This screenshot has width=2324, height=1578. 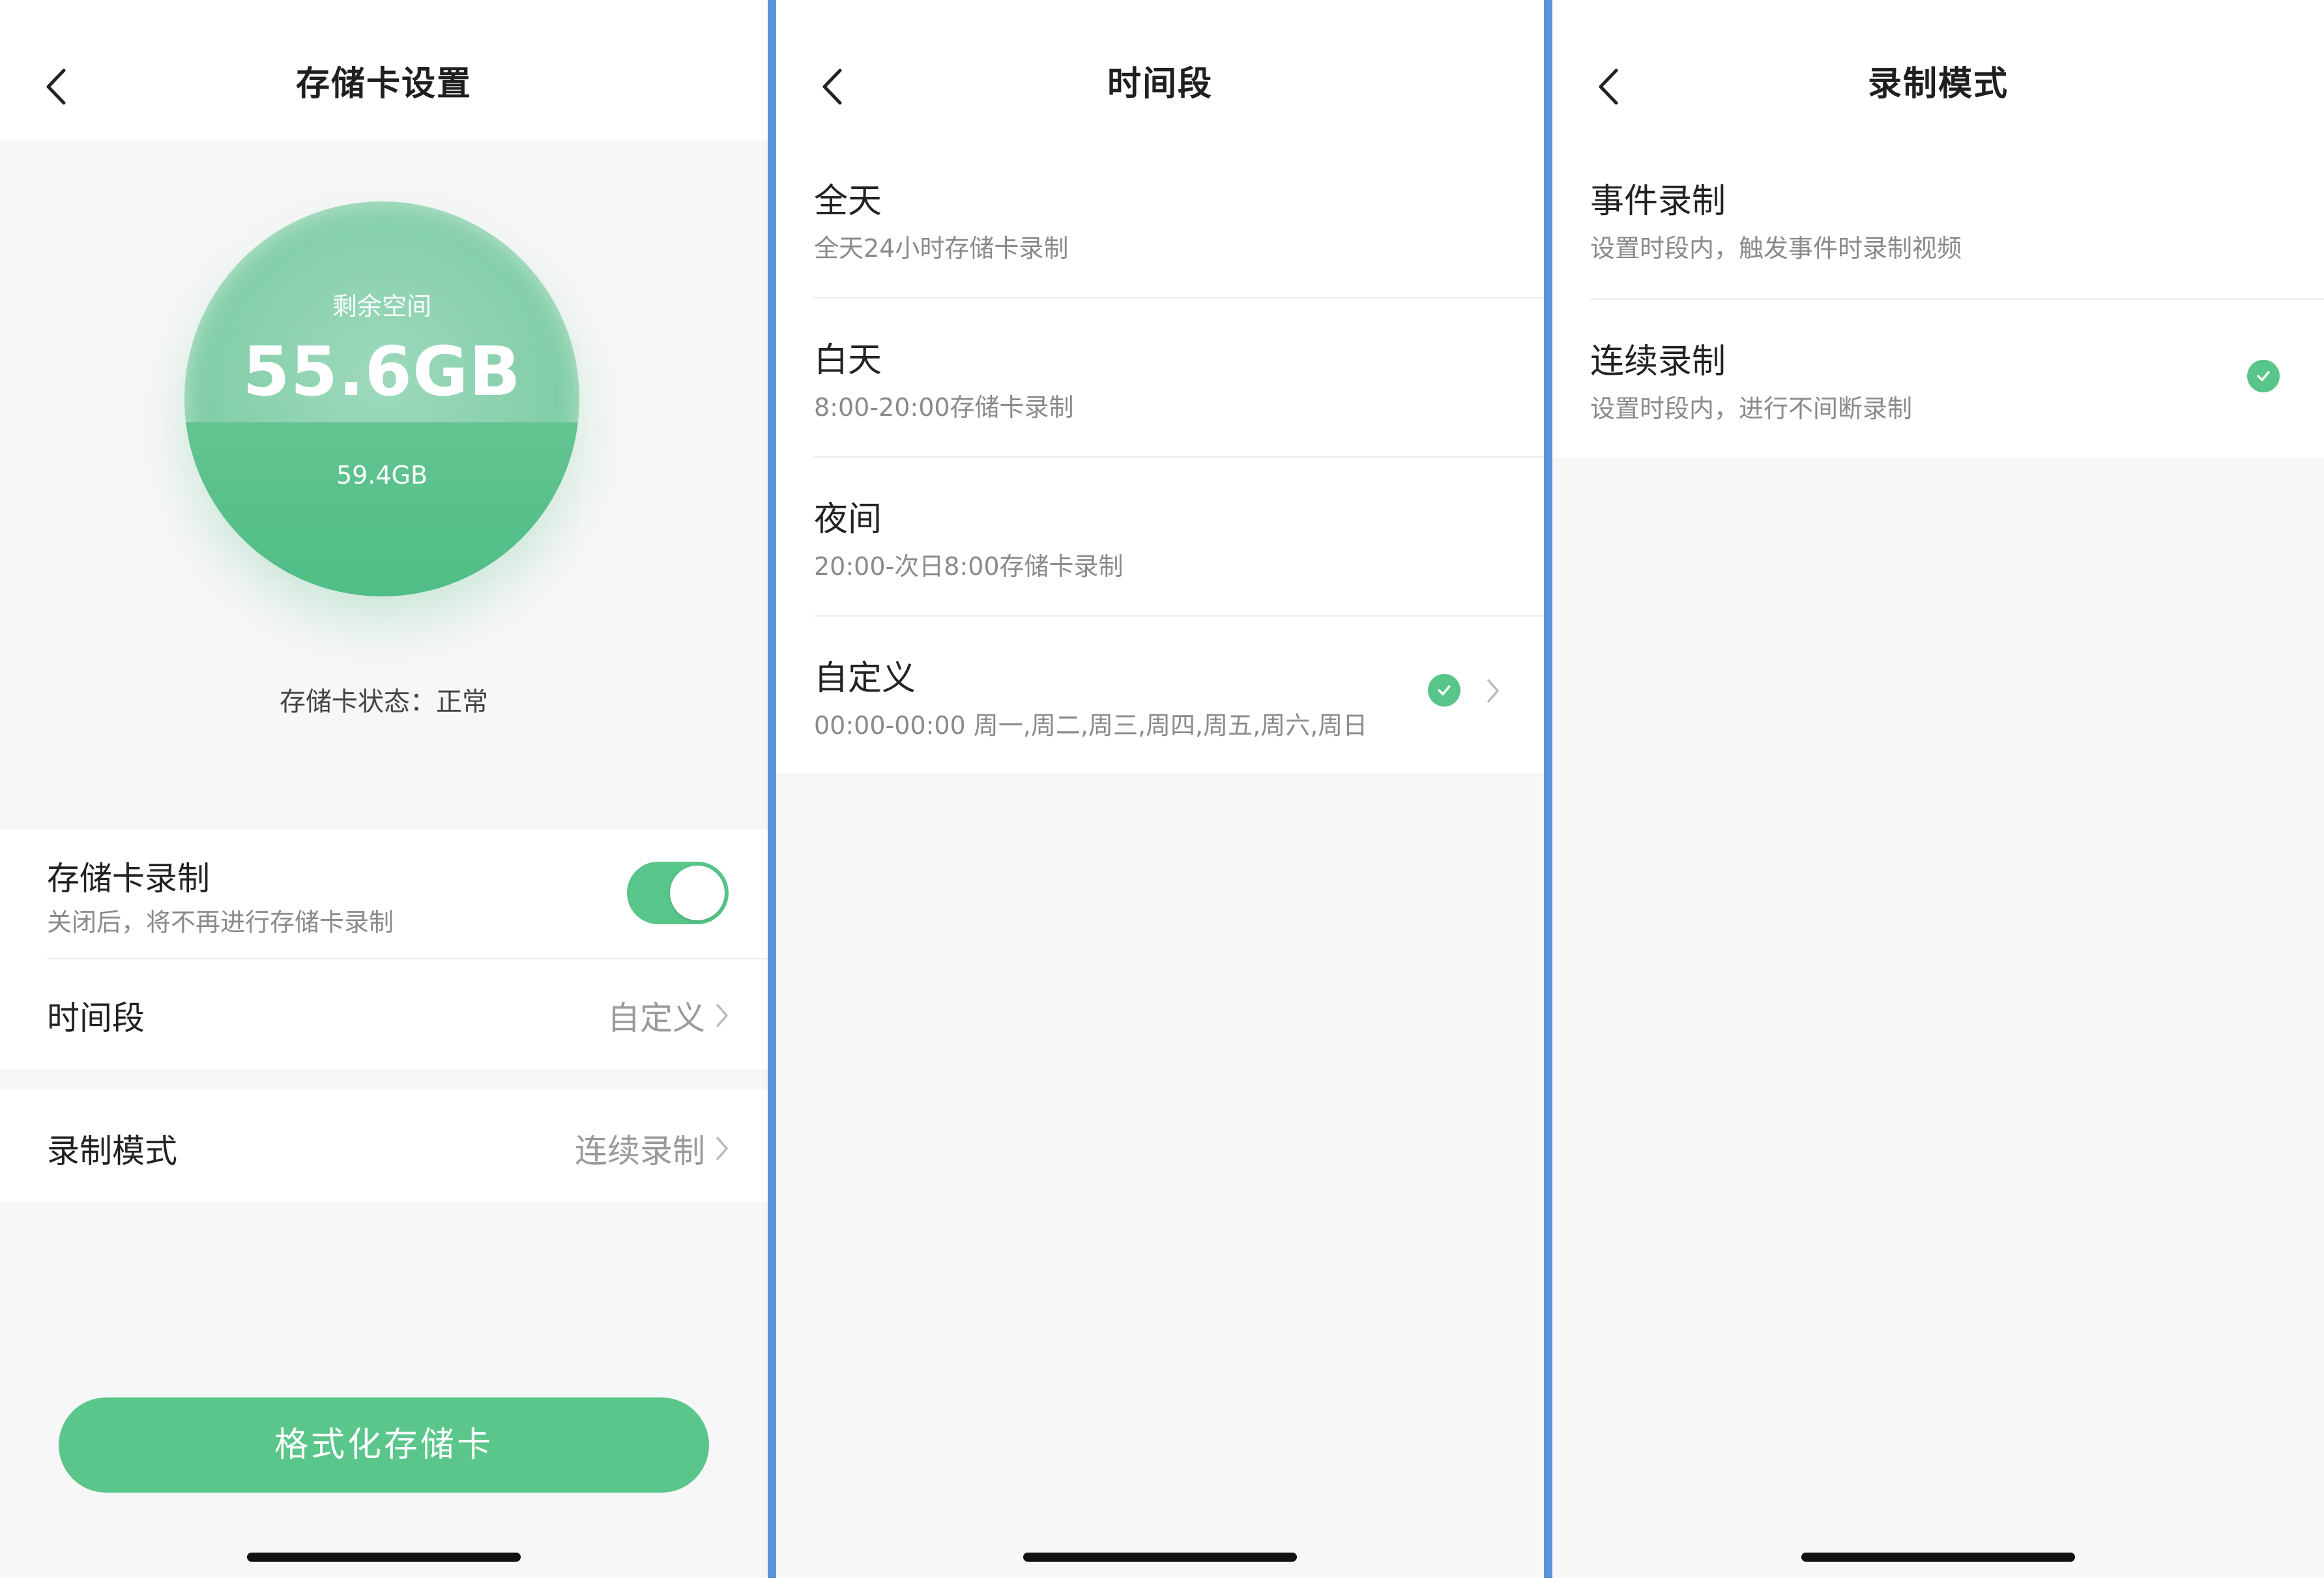 What do you see at coordinates (383, 84) in the screenshot?
I see `page-title: 存储卡设置` at bounding box center [383, 84].